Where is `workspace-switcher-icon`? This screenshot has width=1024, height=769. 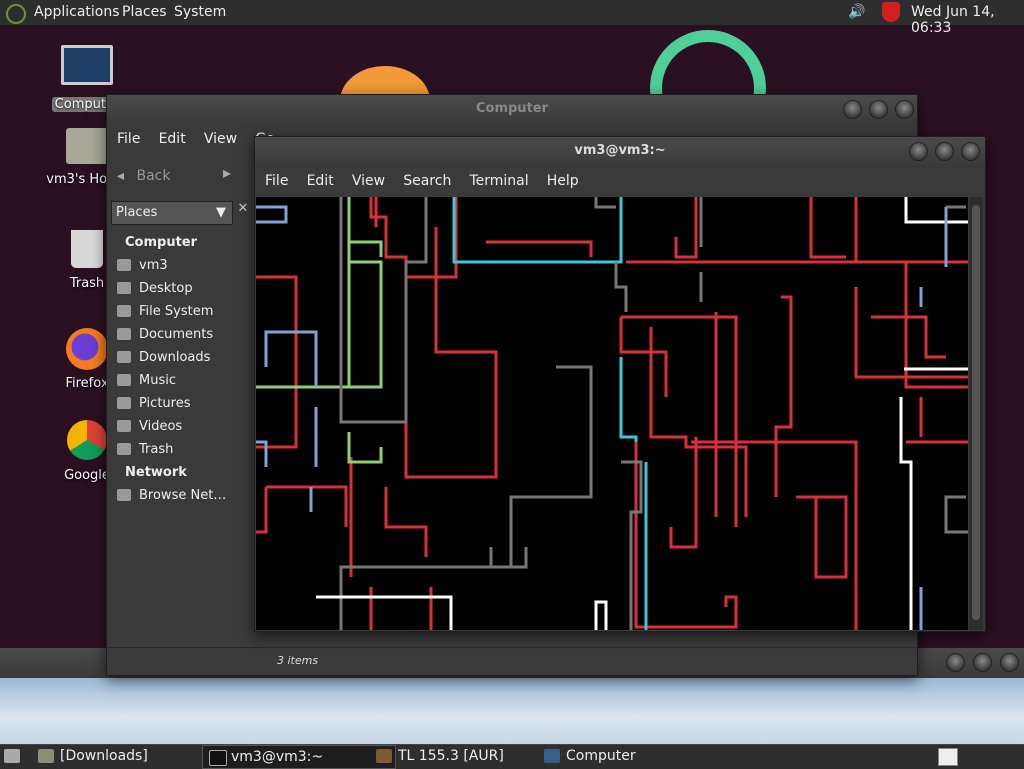
workspace-switcher-icon is located at coordinates (948, 757).